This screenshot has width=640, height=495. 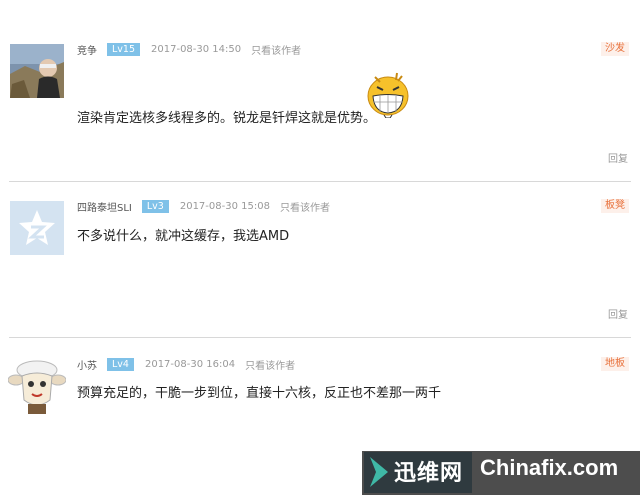 I want to click on comment-text: 不多说什么，就冲这缓存，我选AMD, so click(x=183, y=236).